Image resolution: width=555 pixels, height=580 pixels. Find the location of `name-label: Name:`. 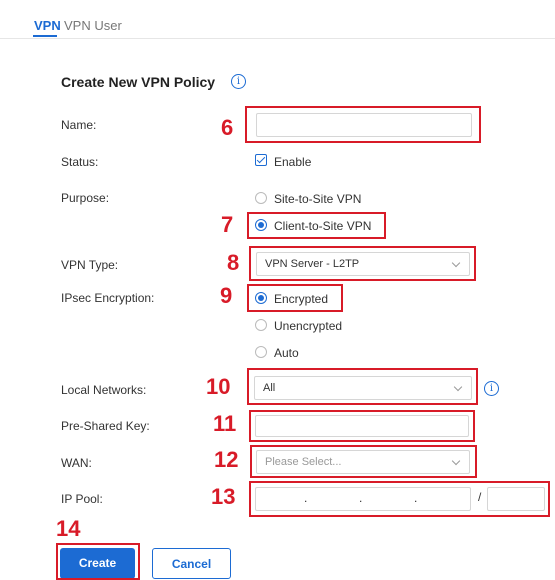

name-label: Name: is located at coordinates (79, 125).